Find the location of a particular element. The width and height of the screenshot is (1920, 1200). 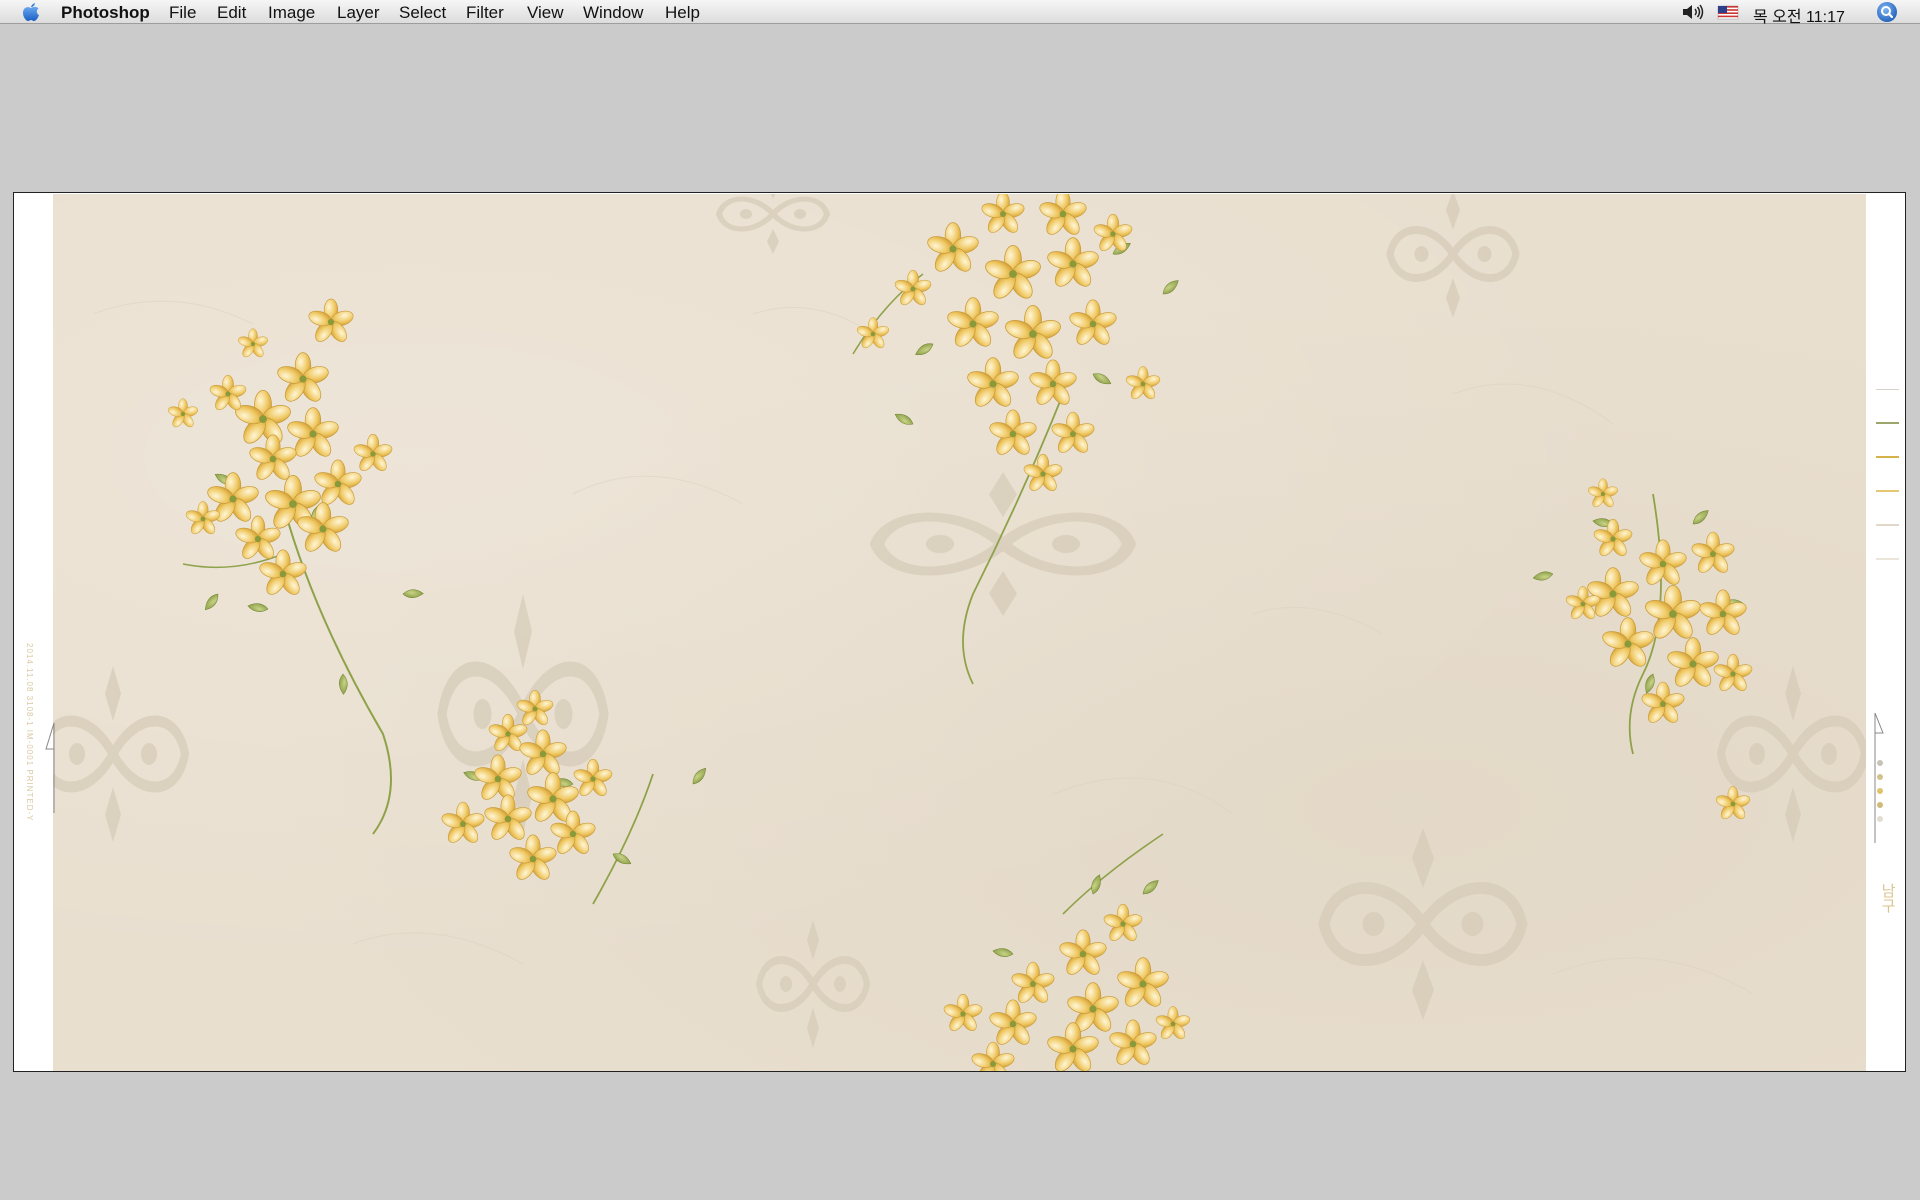

menu-layer: Layer is located at coordinates (358, 13).